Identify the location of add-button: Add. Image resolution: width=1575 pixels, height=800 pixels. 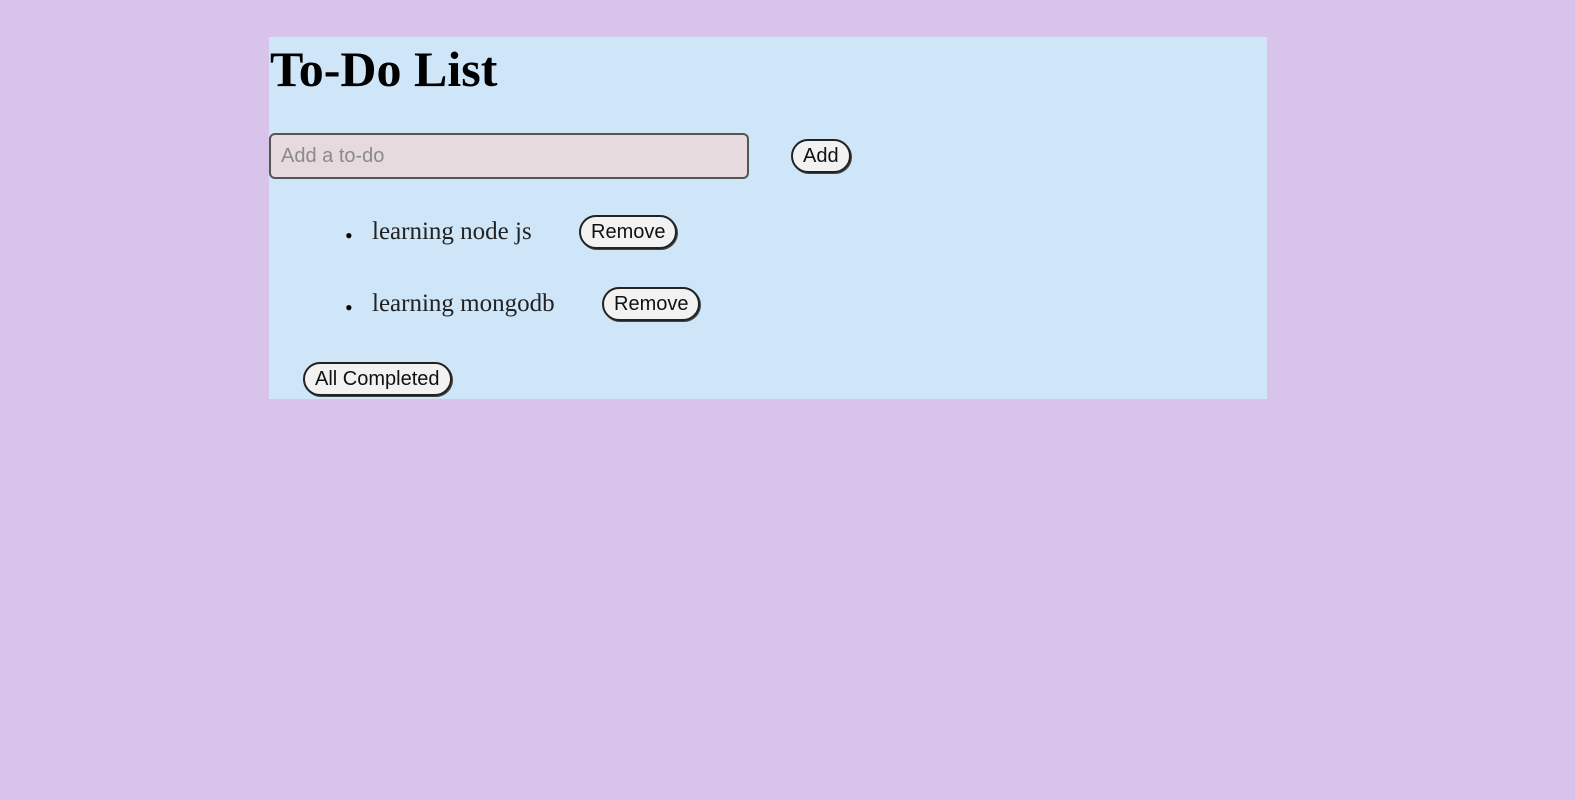
(821, 156).